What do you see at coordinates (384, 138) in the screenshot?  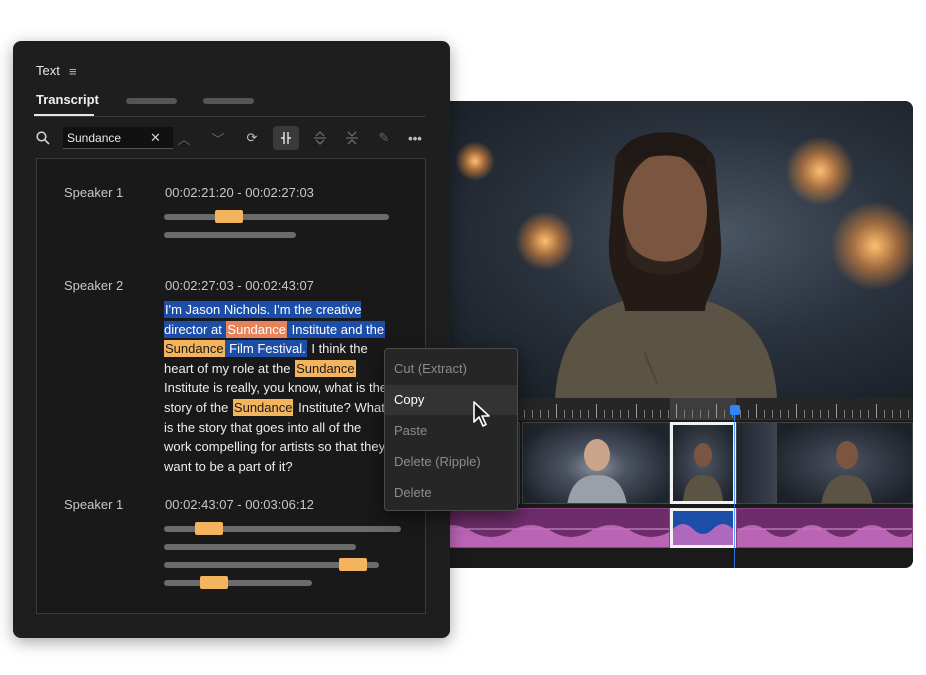 I see `pencil-icon: ✎` at bounding box center [384, 138].